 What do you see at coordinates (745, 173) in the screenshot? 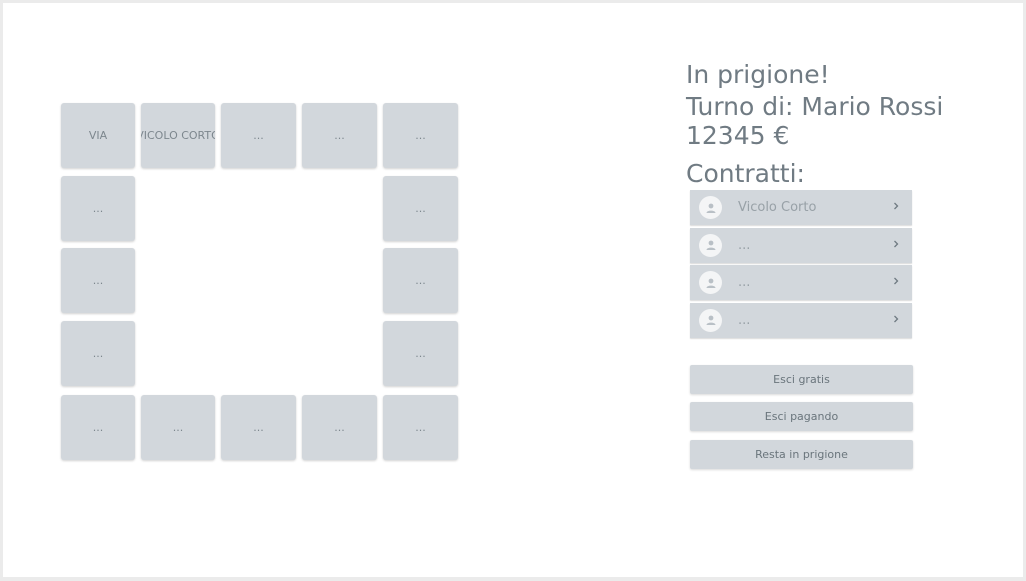
I see `contracts-title: Contratti:` at bounding box center [745, 173].